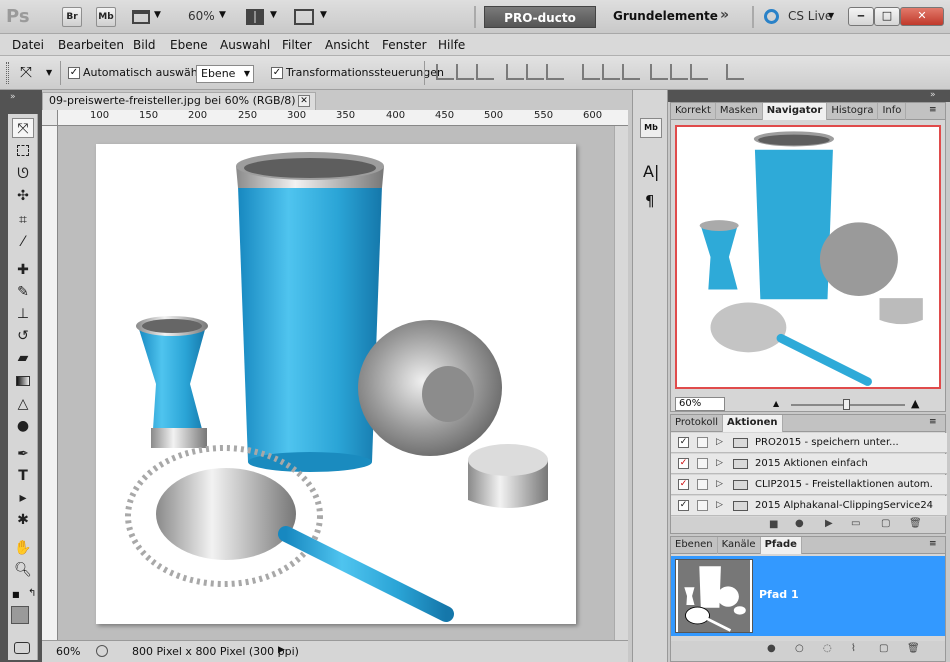 The height and width of the screenshot is (662, 950). What do you see at coordinates (74, 73) in the screenshot?
I see `auto-select-checkbox: ✓` at bounding box center [74, 73].